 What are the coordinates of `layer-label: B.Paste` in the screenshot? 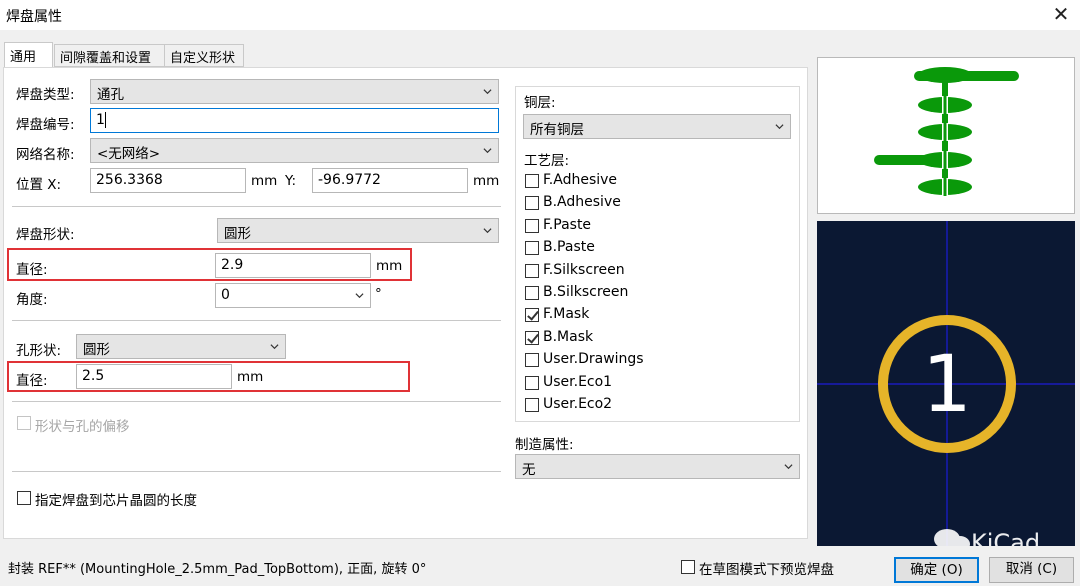 It's located at (569, 247).